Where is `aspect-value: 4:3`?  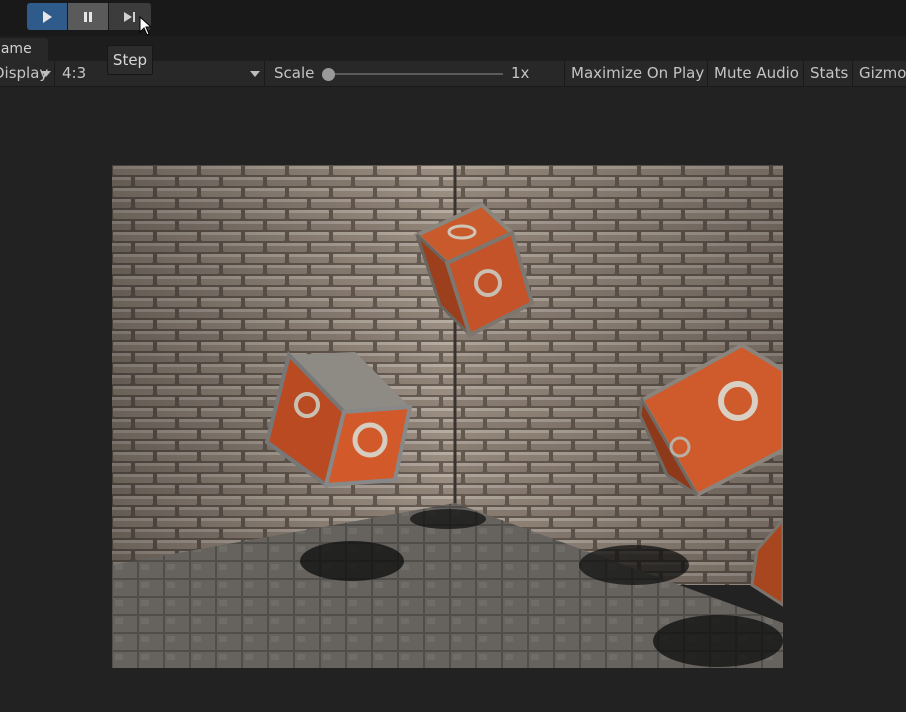 aspect-value: 4:3 is located at coordinates (74, 73).